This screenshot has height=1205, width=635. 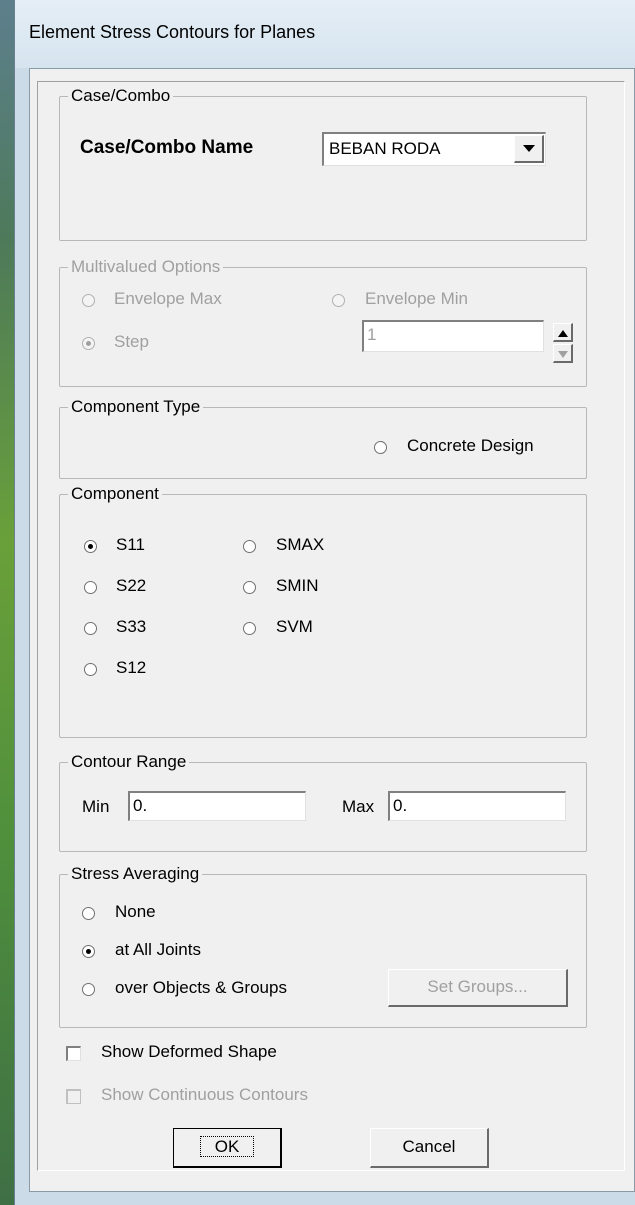 I want to click on component-radio-s11, so click(x=90, y=546).